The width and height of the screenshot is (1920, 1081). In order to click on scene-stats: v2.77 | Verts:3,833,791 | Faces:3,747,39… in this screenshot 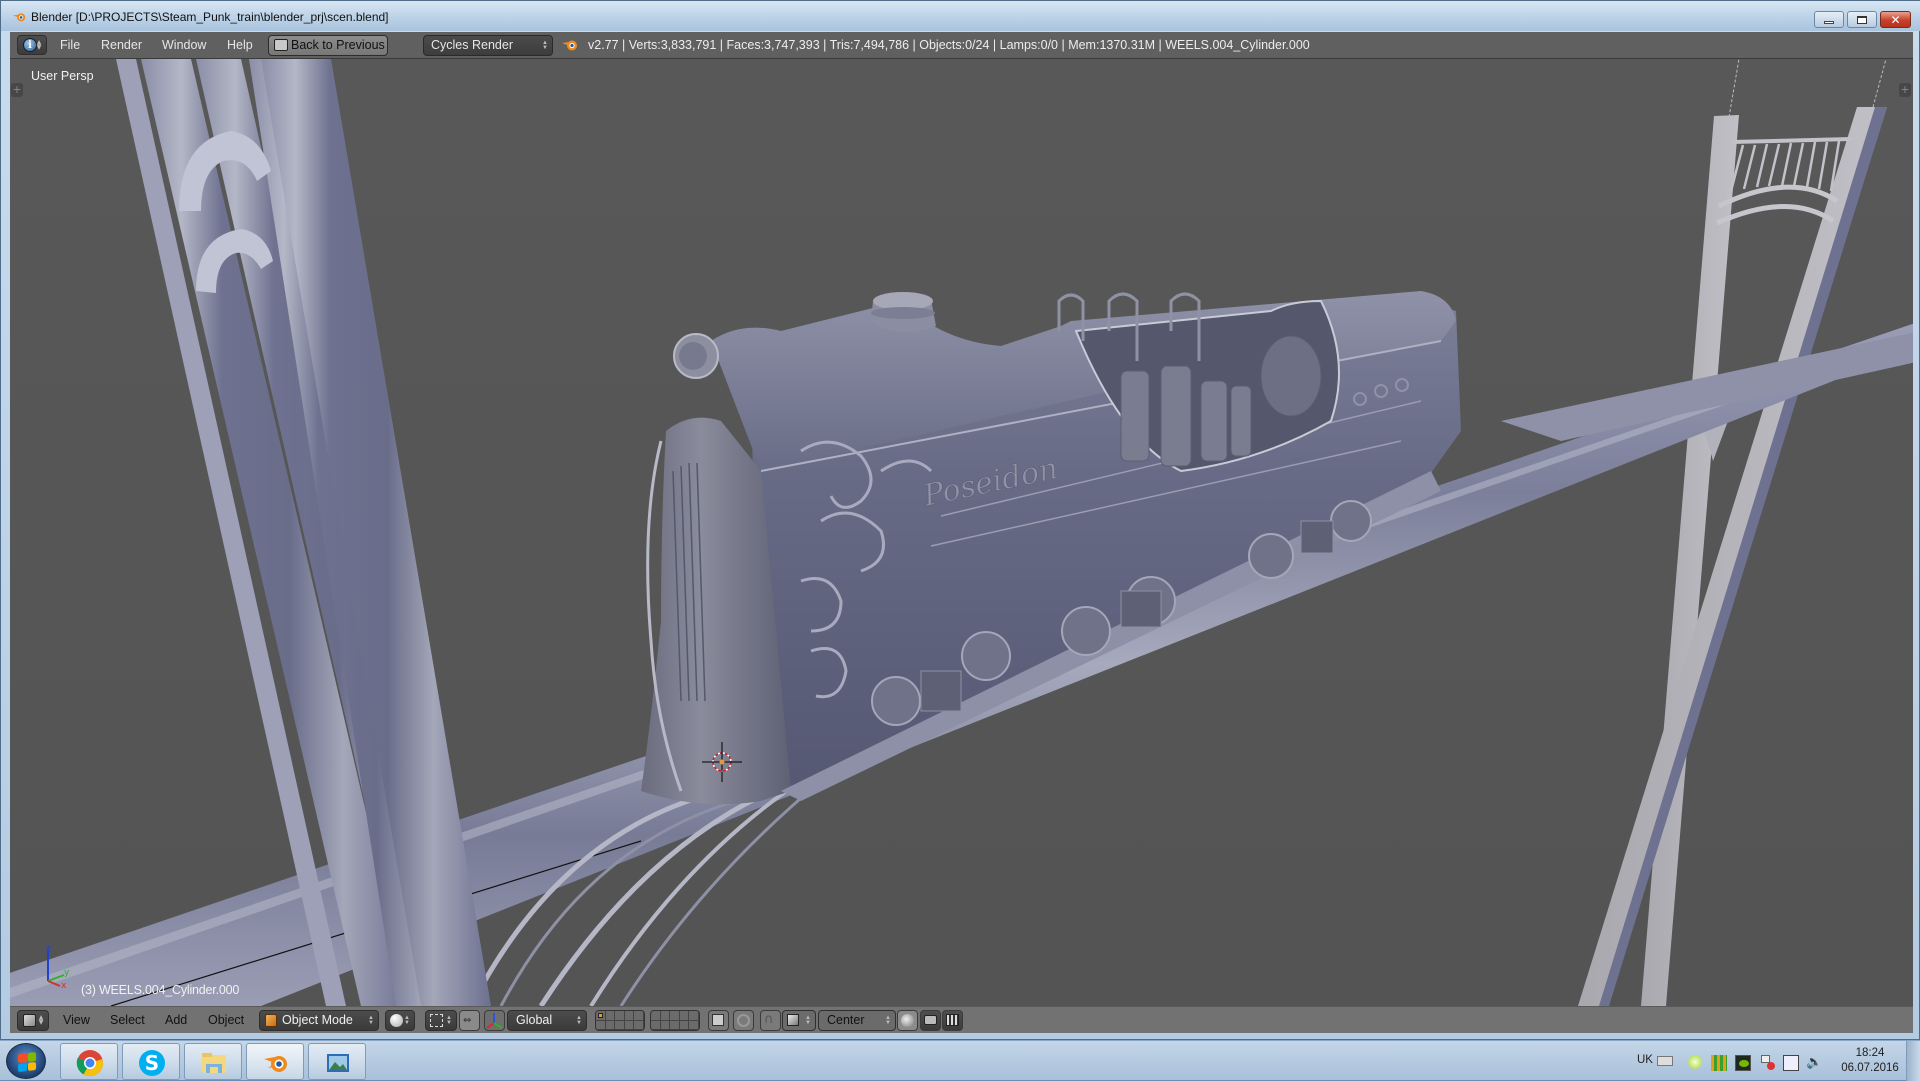, I will do `click(949, 45)`.